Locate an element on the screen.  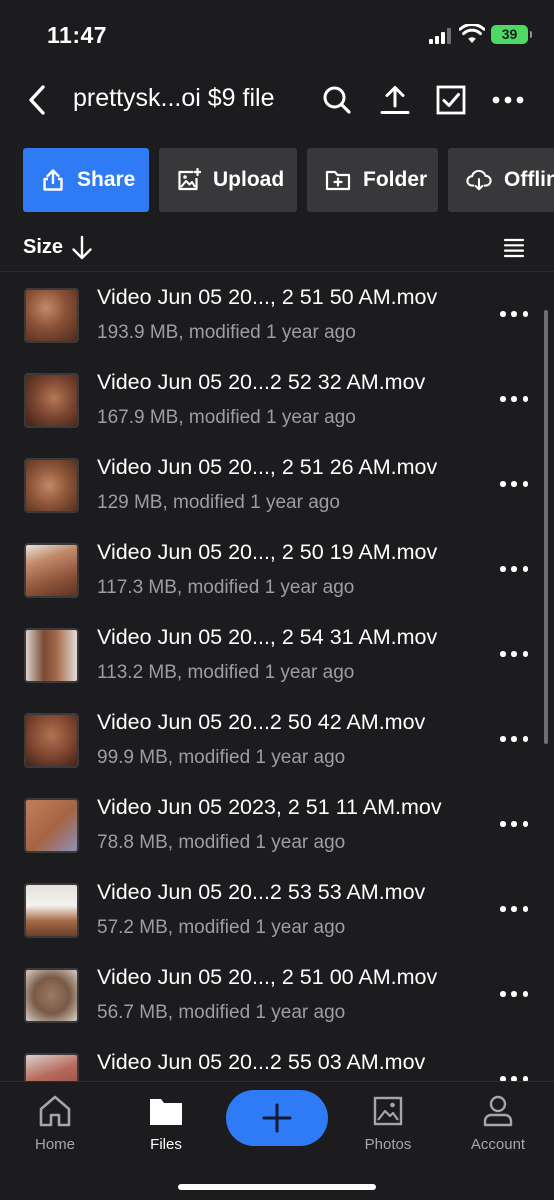
file-meta: 117.3 MB, modified 1 year ago is located at coordinates (226, 587).